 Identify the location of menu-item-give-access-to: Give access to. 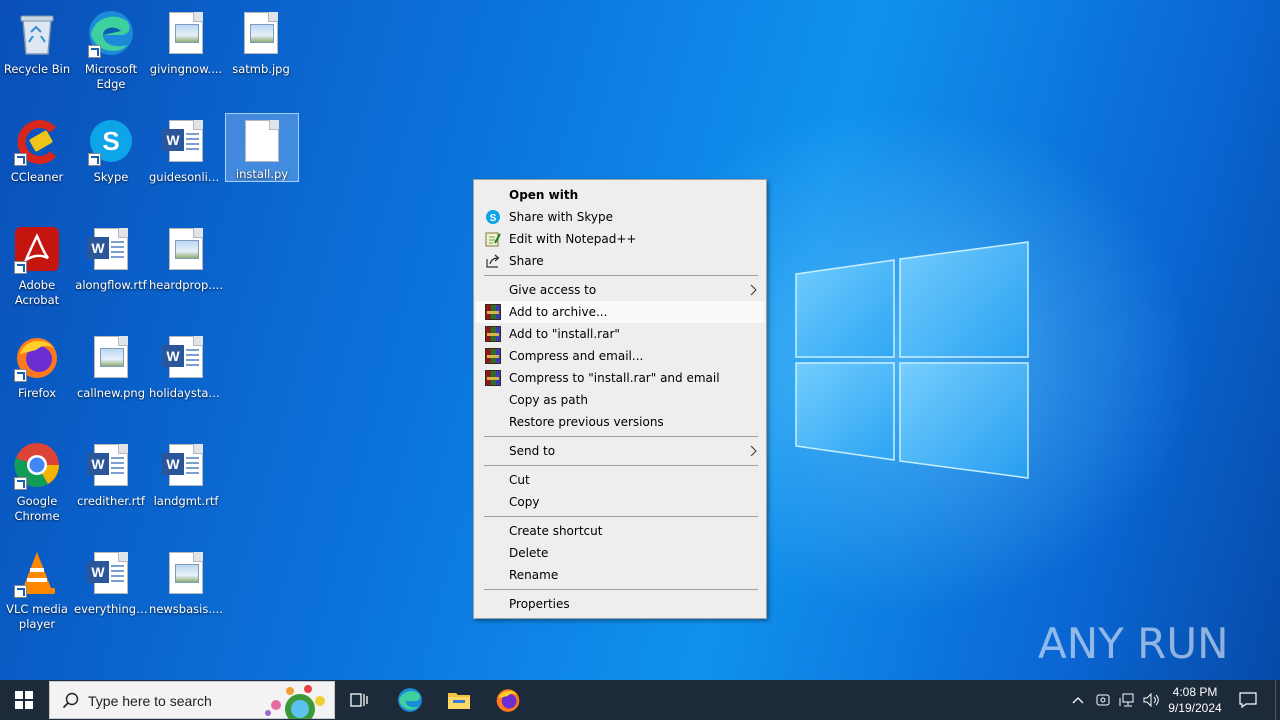
(620, 290).